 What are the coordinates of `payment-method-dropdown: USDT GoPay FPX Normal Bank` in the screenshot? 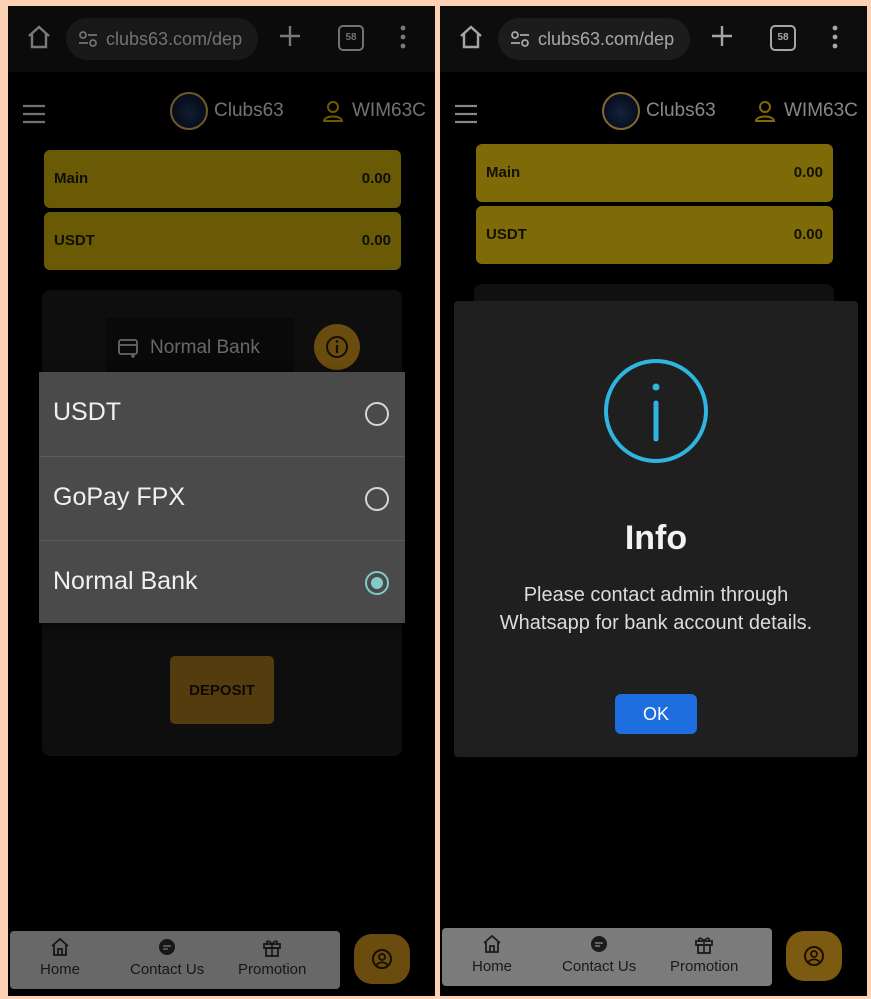 It's located at (222, 497).